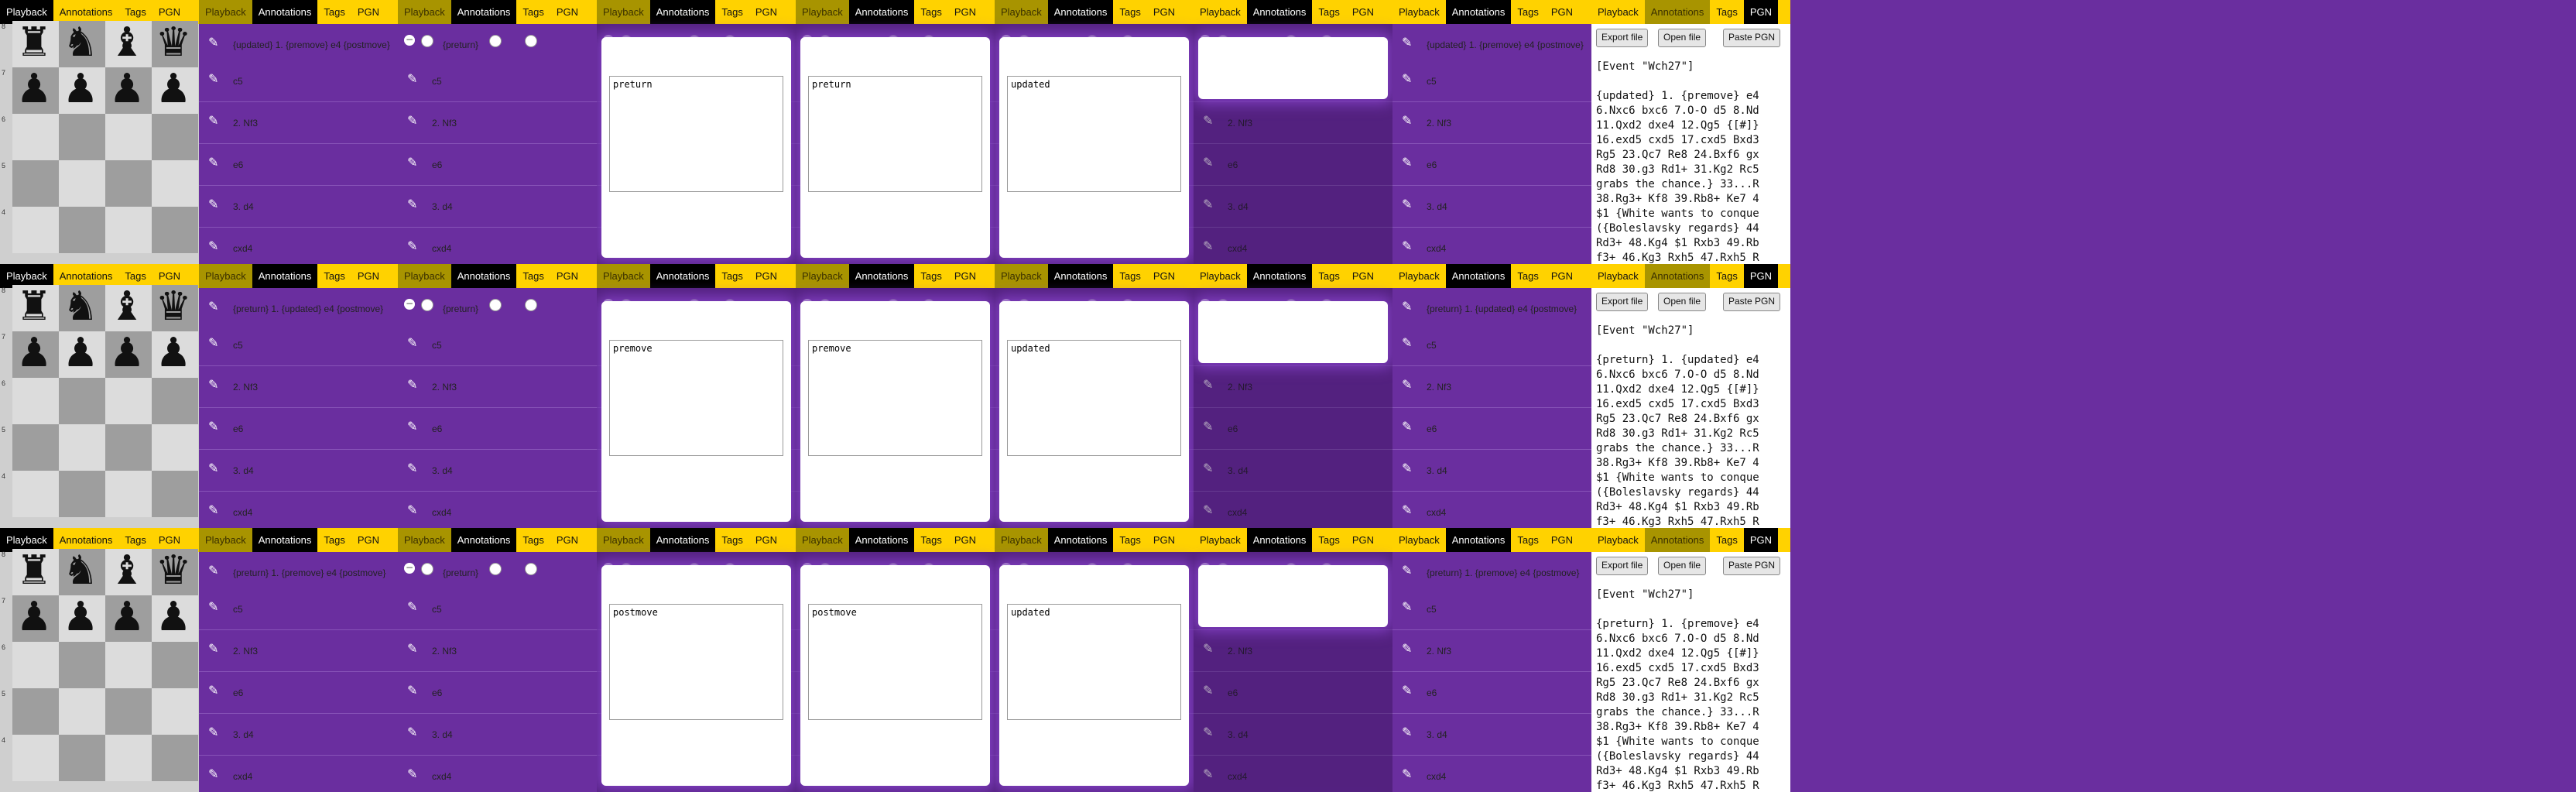 The image size is (2576, 792). I want to click on black-piece: ♜, so click(34, 306).